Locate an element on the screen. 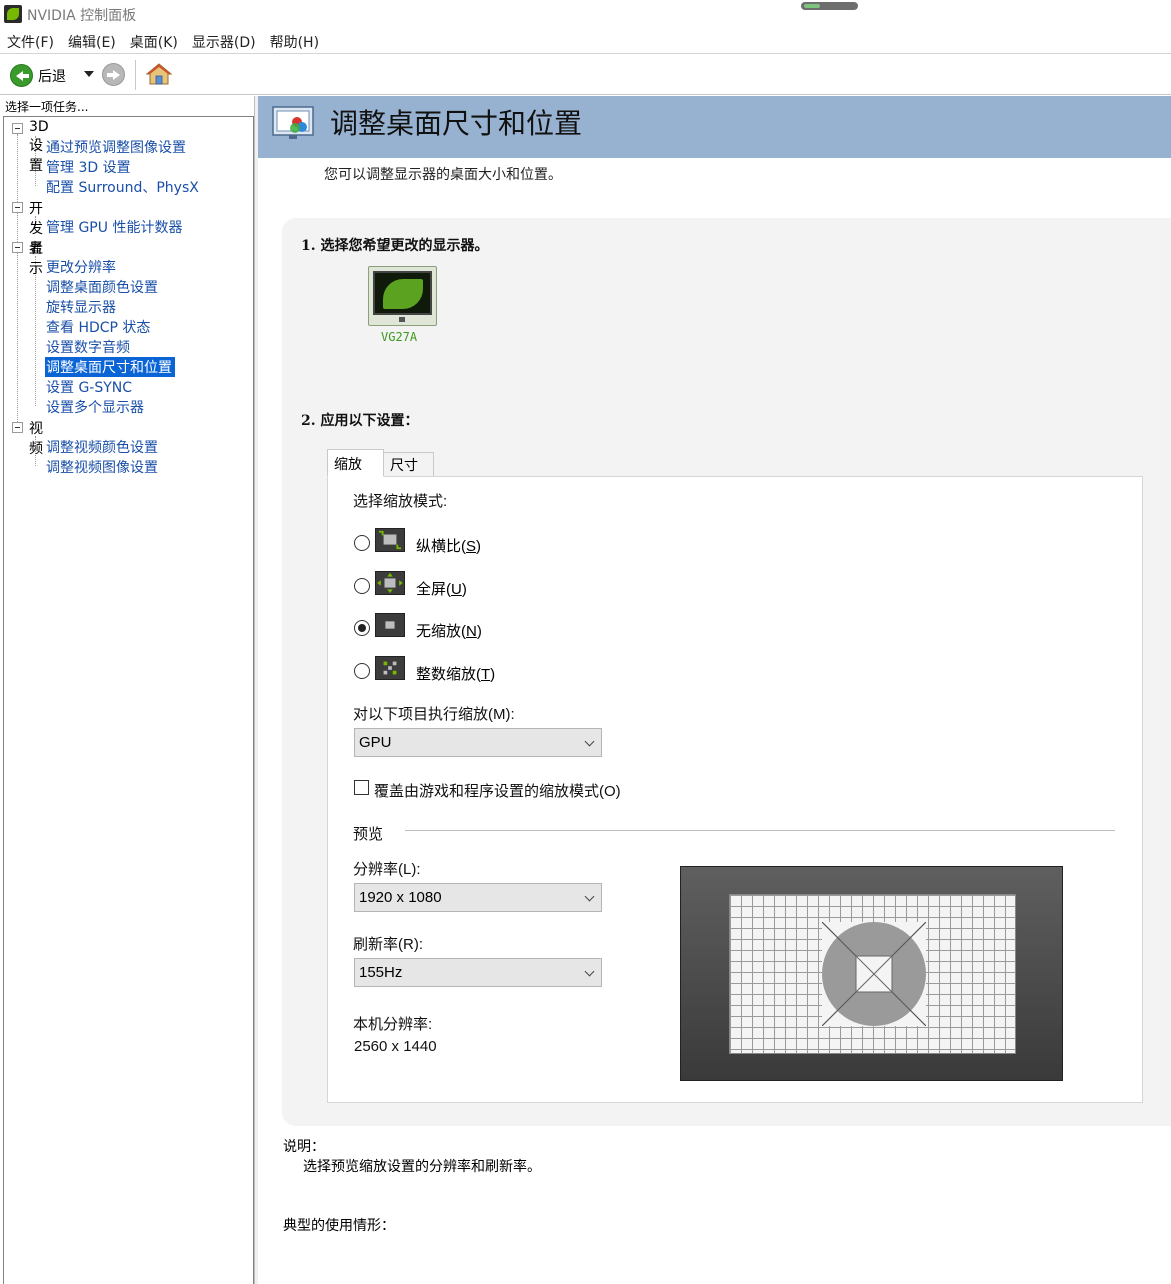 This screenshot has width=1171, height=1284. category-video: 视频 is located at coordinates (36, 438).